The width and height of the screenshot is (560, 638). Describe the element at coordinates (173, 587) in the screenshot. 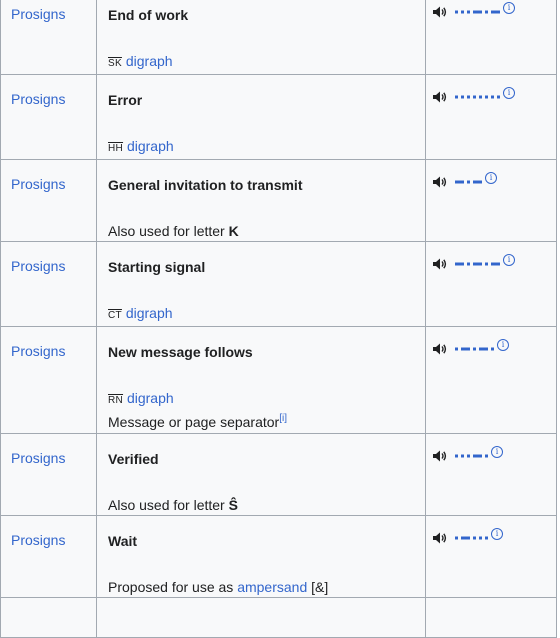

I see `proposal-text: Proposed for use as` at that location.